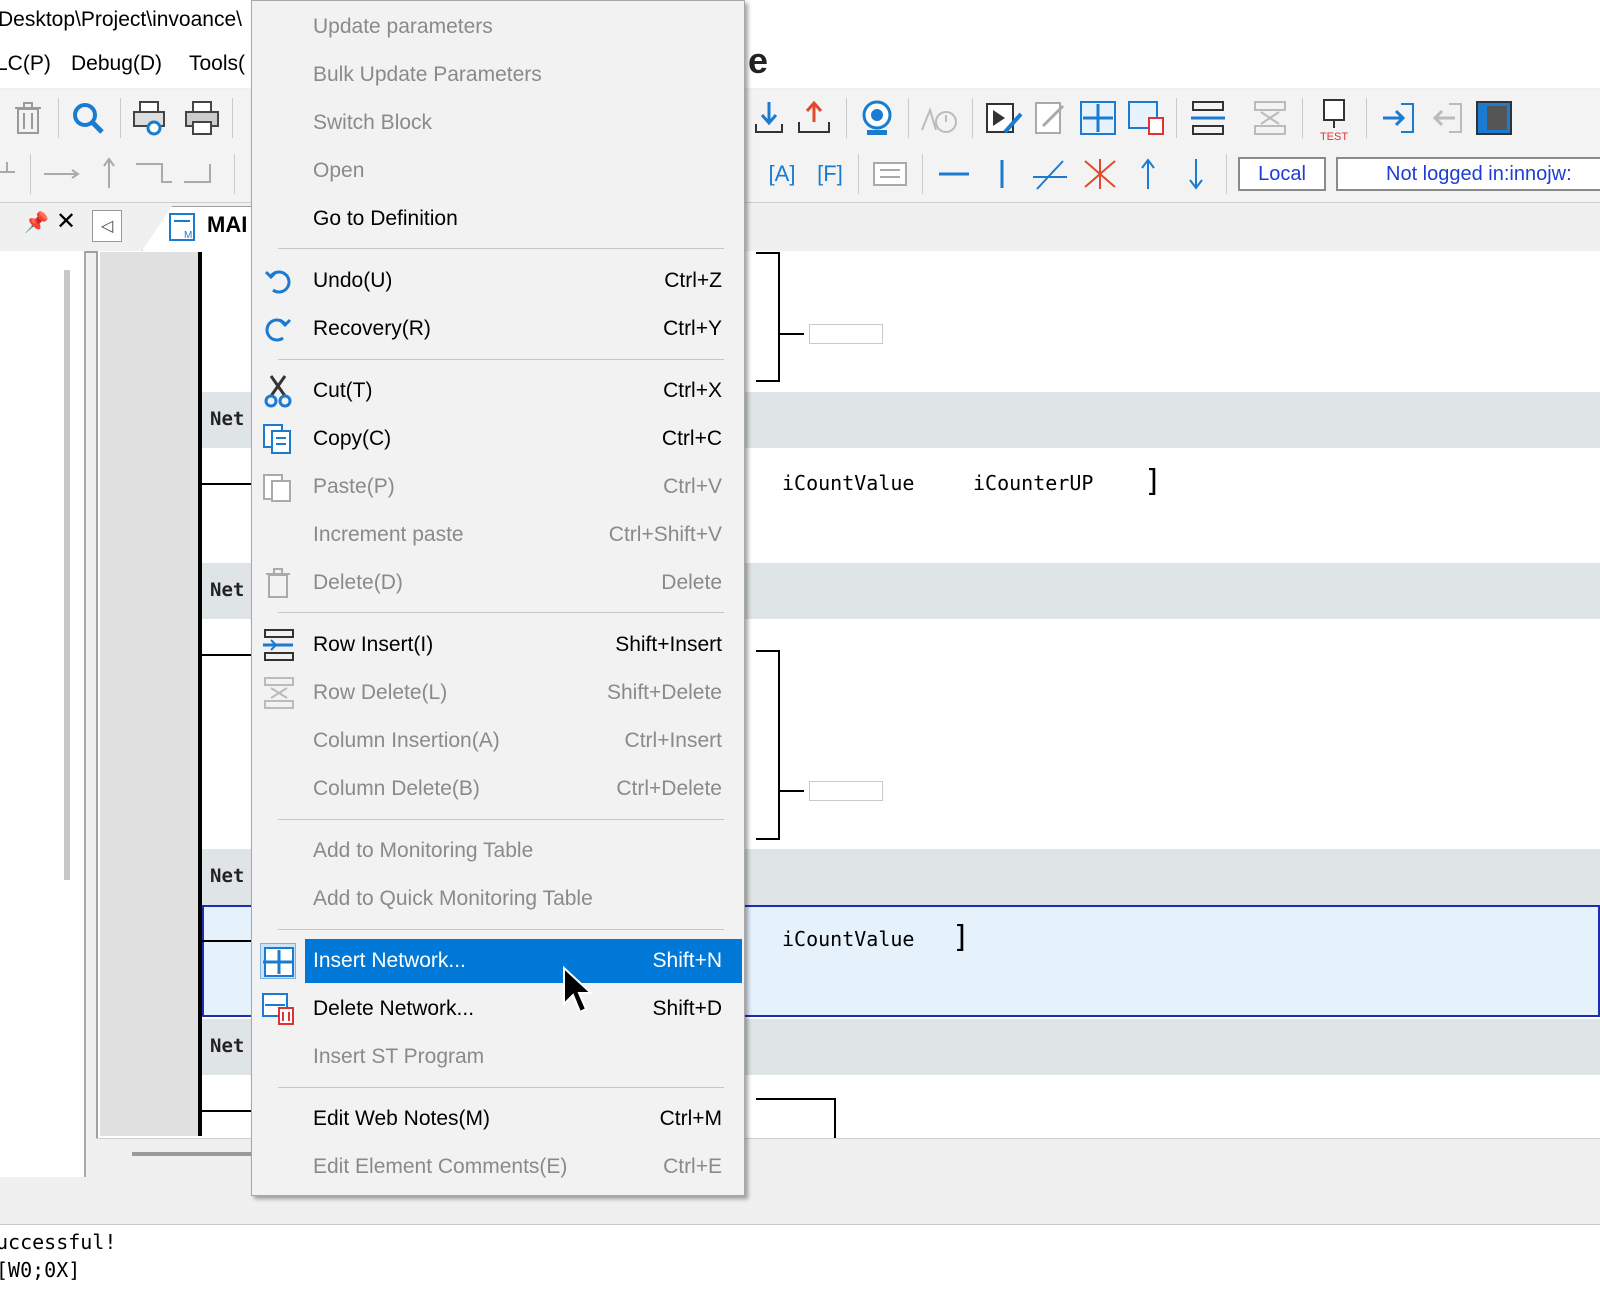 The height and width of the screenshot is (1291, 1600). I want to click on window-path: Desktop\Project\invoance\, so click(121, 19).